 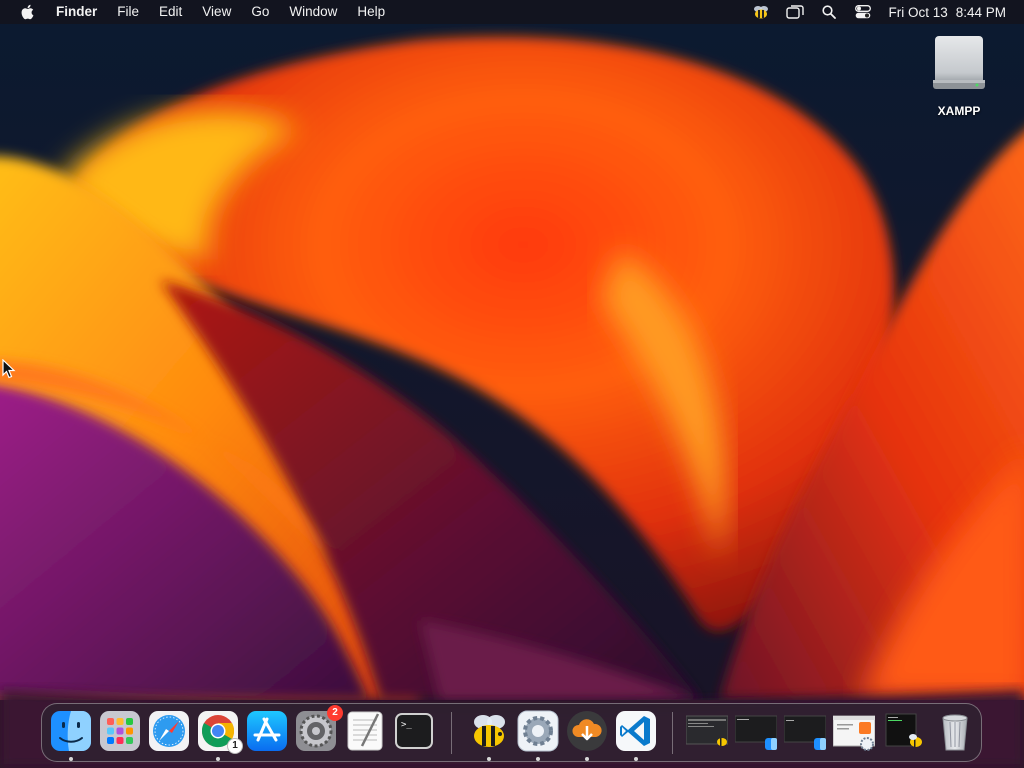 I want to click on dock: 1 2 >_, so click(x=511, y=732).